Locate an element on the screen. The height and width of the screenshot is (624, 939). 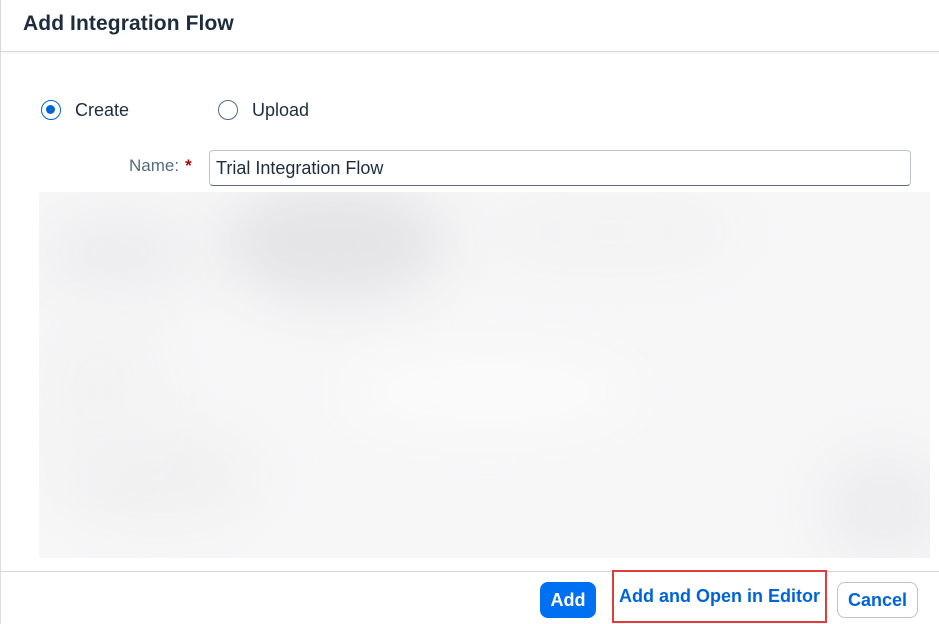
cancel-button: Cancel is located at coordinates (877, 600).